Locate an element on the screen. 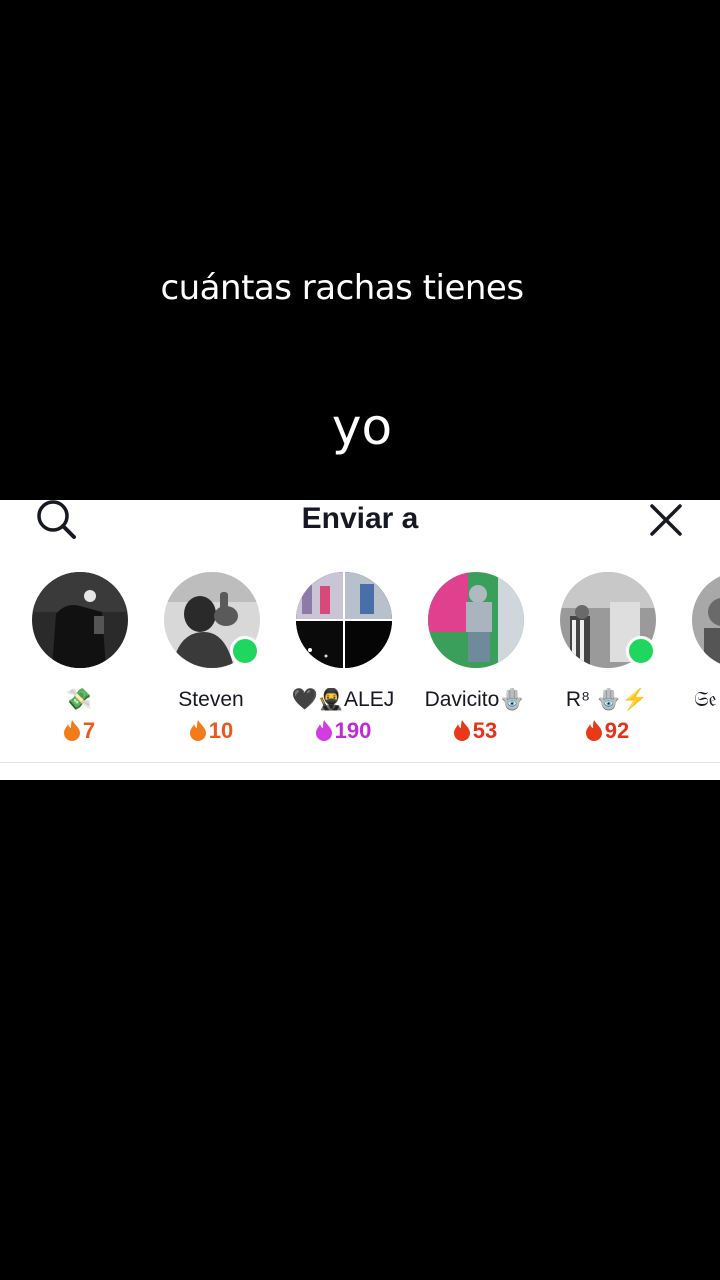 This screenshot has width=720, height=1280. contact-item: 💸 7 is located at coordinates (79, 662).